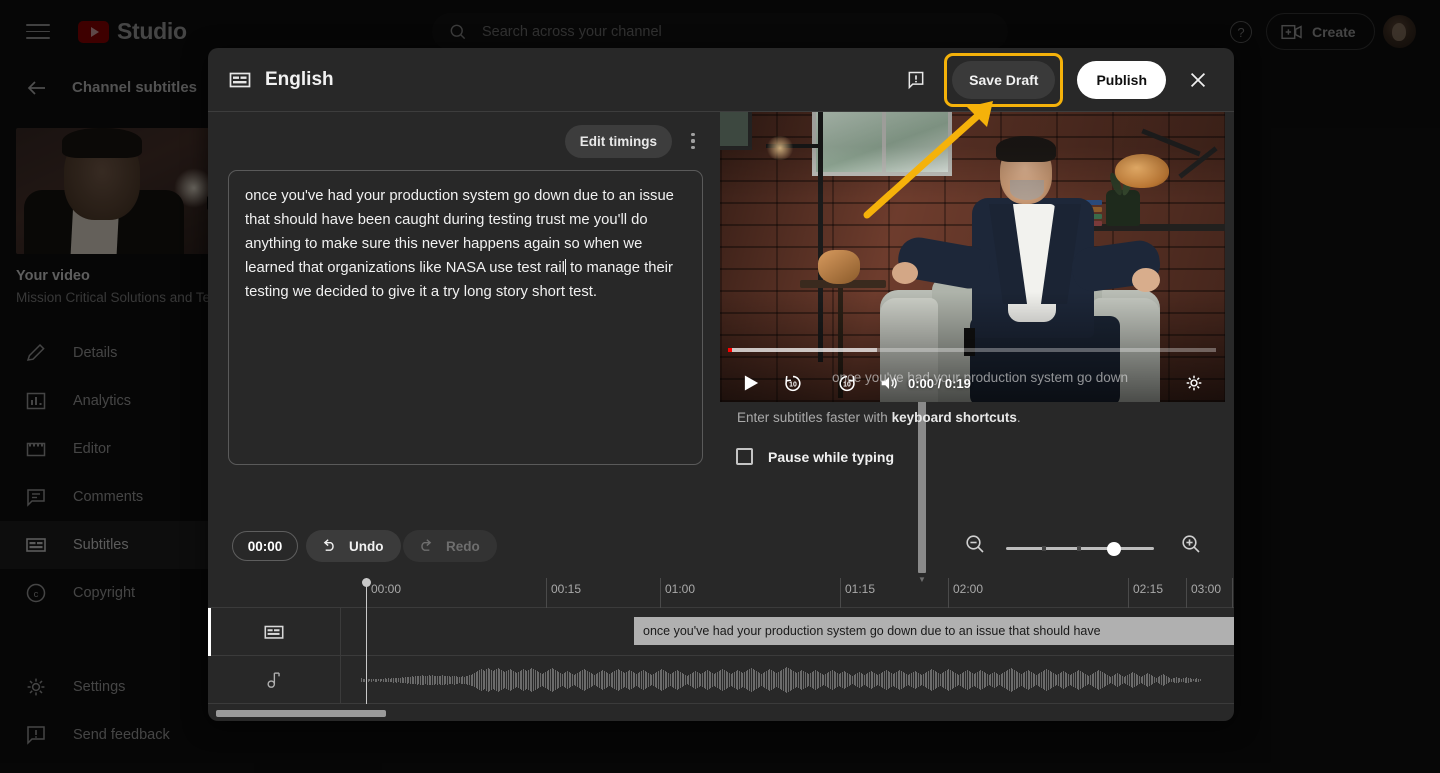 This screenshot has width=1440, height=773. Describe the element at coordinates (744, 456) in the screenshot. I see `checkbox-box` at that location.